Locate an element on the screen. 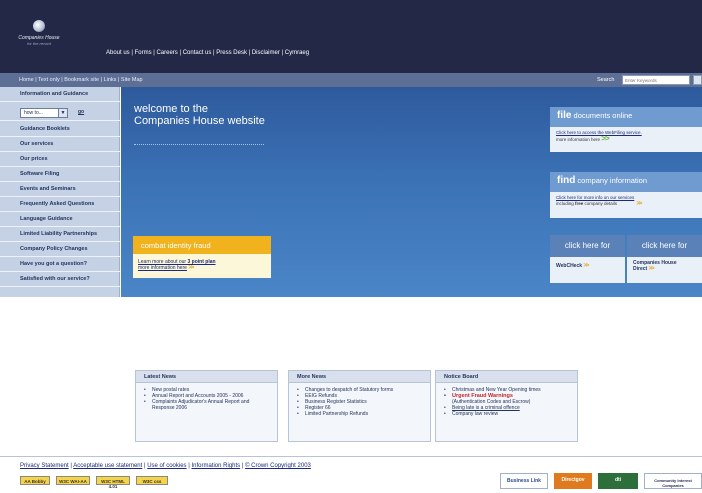 This screenshot has width=702, height=493. sidebar-item-language-guidance: Language Guidance is located at coordinates (60, 219).